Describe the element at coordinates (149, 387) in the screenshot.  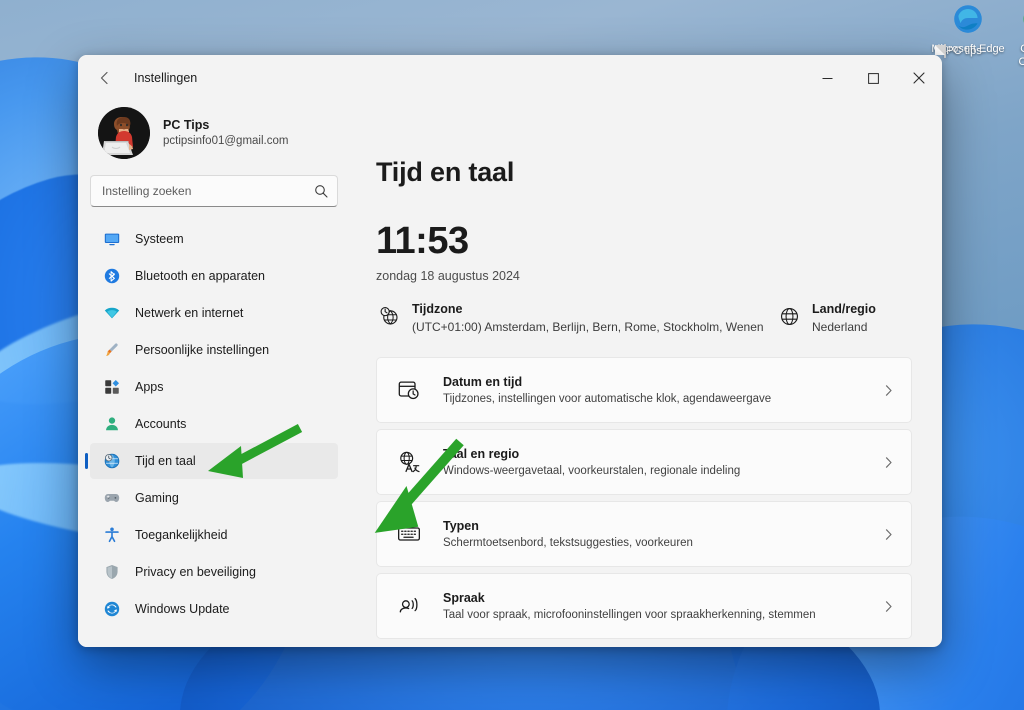
I see `sidebar-item-label: Apps` at that location.